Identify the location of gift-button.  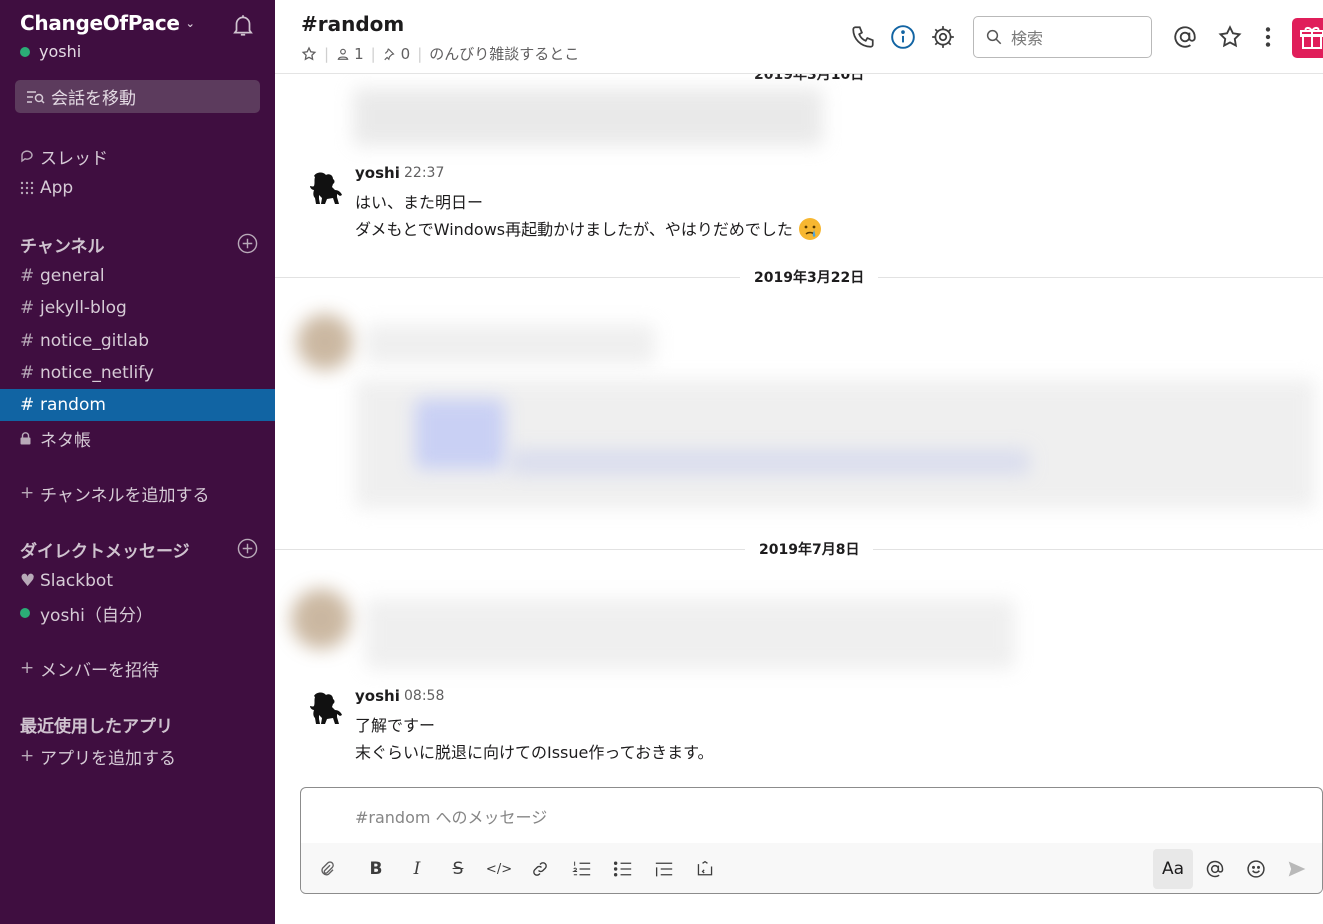
(1307, 38).